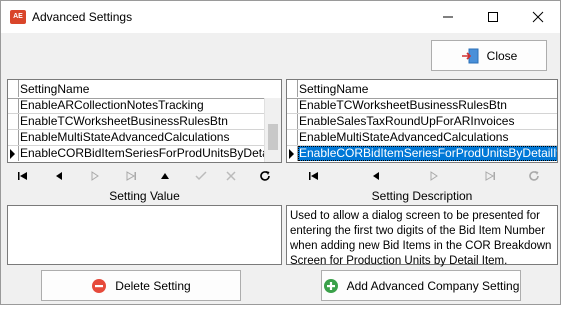 Image resolution: width=564 pixels, height=311 pixels. I want to click on nav-post-button, so click(201, 176).